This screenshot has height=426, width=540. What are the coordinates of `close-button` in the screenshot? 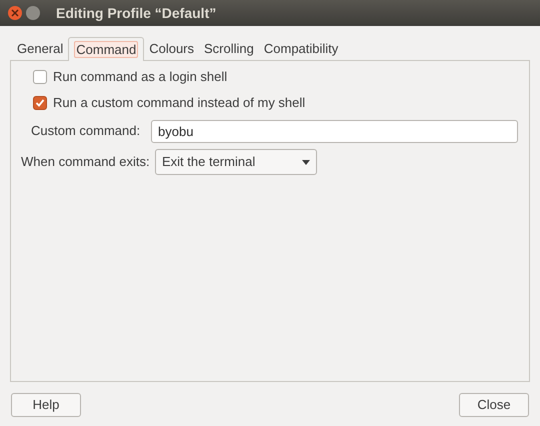 It's located at (15, 13).